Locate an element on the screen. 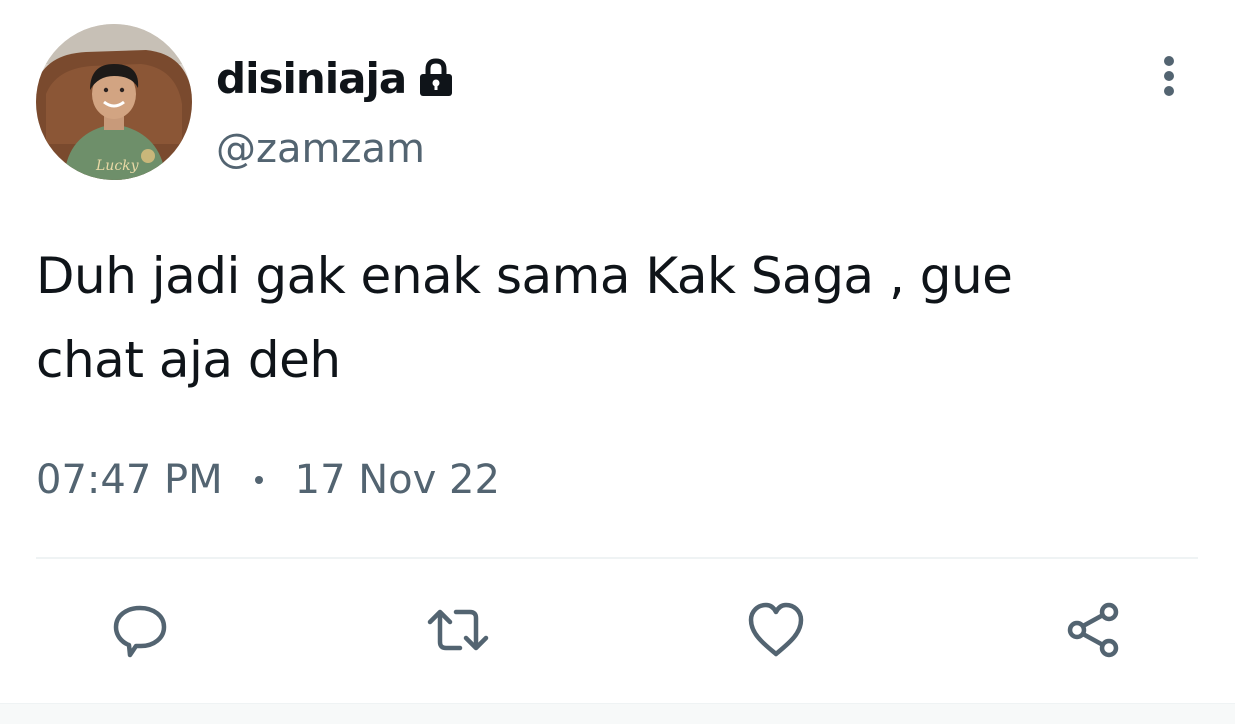  avatar-shirt-text: Lucky is located at coordinates (117, 166).